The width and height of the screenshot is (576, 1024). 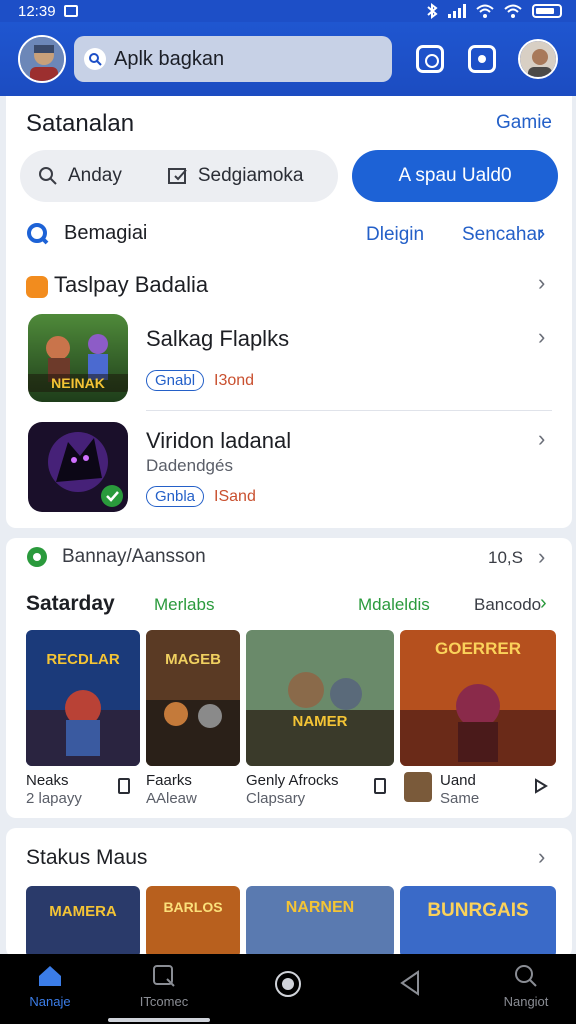 I want to click on cover-art-3: NAMER, so click(x=320, y=698).